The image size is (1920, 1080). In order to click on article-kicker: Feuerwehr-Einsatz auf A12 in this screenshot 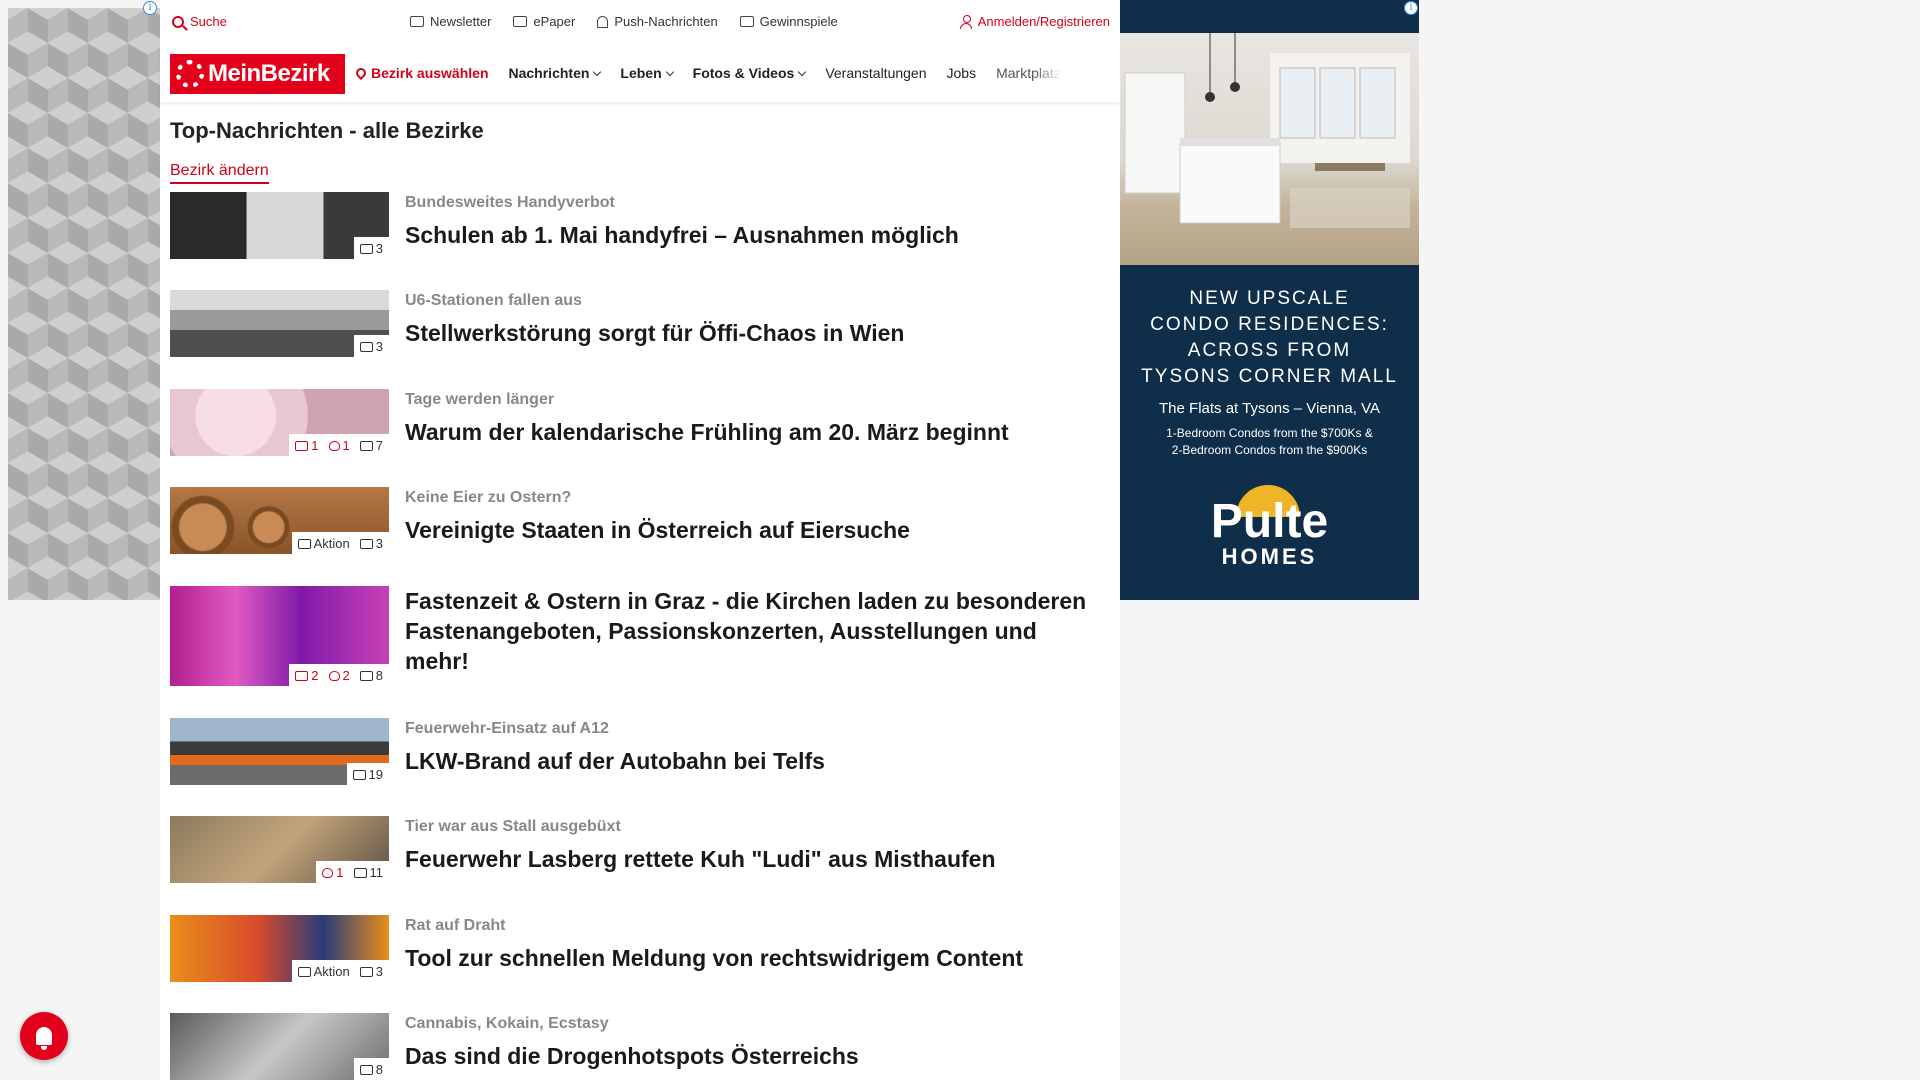, I will do `click(507, 728)`.